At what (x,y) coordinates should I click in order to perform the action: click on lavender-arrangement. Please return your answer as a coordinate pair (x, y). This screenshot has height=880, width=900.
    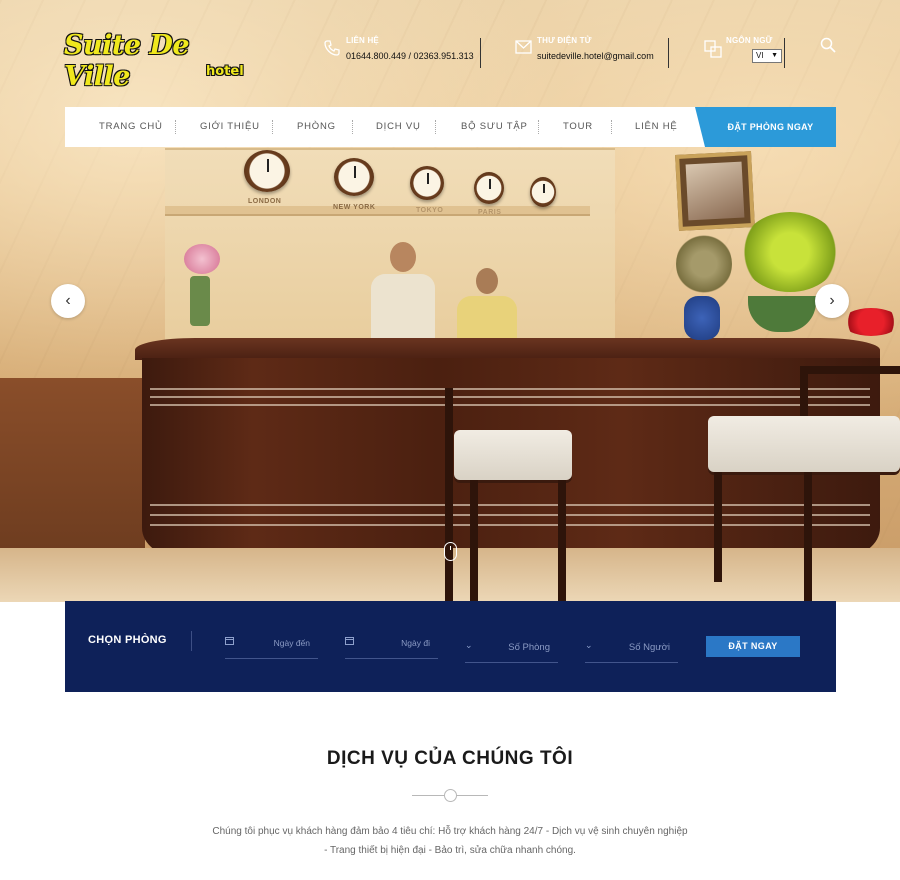
    Looking at the image, I should click on (704, 264).